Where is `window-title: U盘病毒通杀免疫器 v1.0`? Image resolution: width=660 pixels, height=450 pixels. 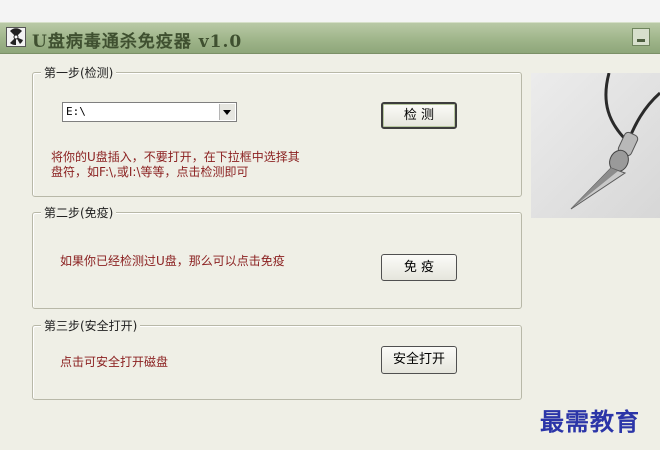 window-title: U盘病毒通杀免疫器 v1.0 is located at coordinates (137, 42).